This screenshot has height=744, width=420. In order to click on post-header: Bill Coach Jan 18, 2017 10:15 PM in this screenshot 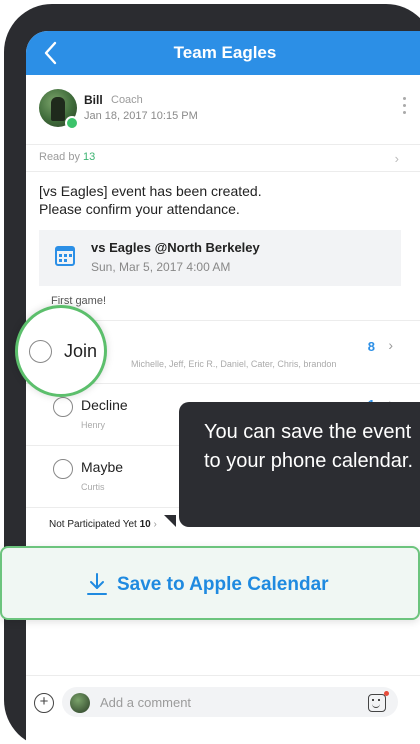, I will do `click(224, 114)`.